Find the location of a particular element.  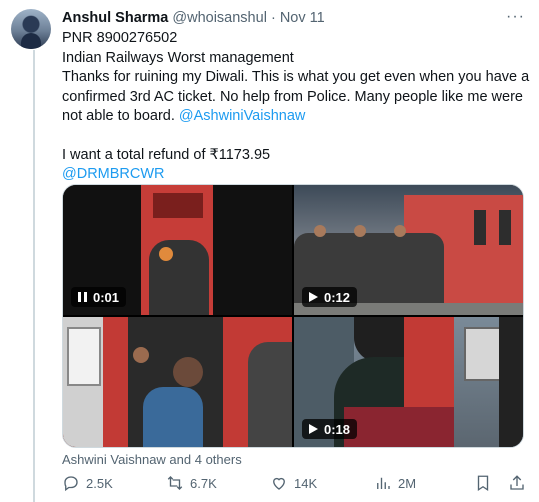

share-button is located at coordinates (517, 483).